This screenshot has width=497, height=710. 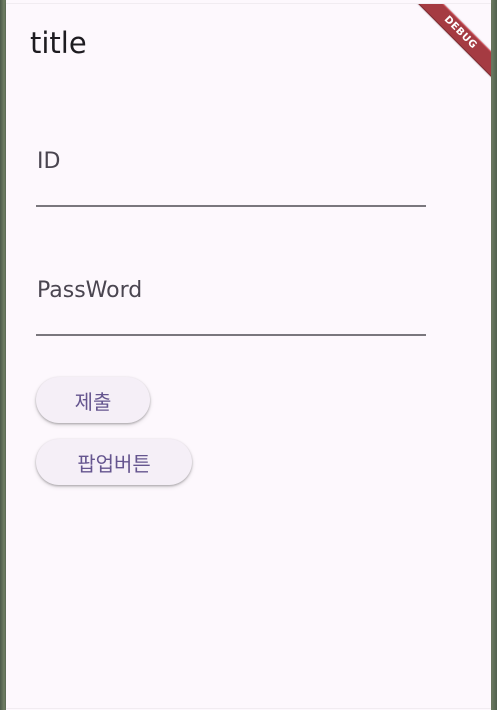 What do you see at coordinates (49, 161) in the screenshot?
I see `id-field-label: ID` at bounding box center [49, 161].